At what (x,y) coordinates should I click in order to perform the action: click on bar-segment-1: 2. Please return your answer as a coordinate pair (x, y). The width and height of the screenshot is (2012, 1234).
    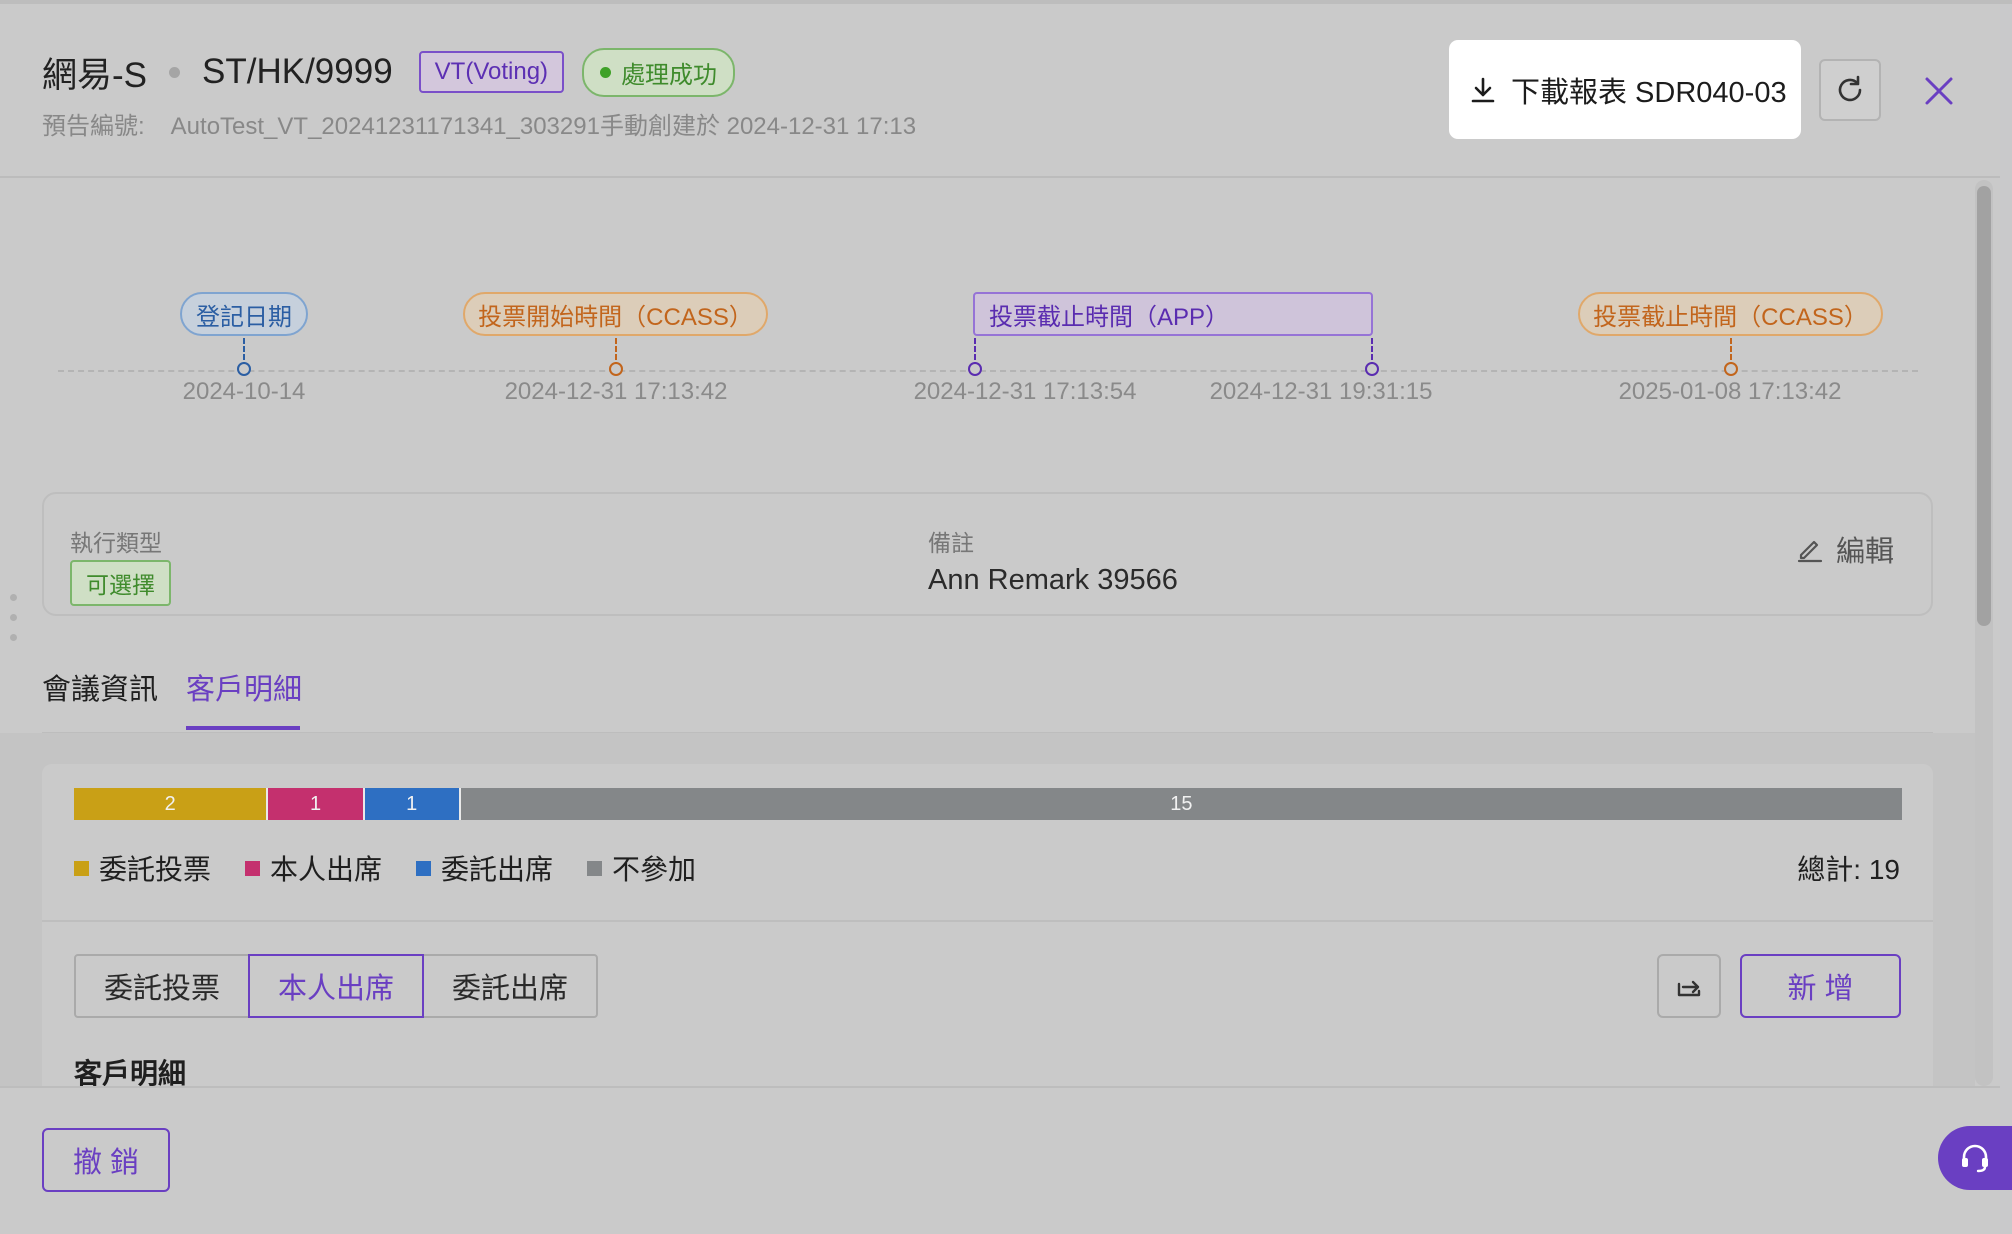
    Looking at the image, I should click on (170, 804).